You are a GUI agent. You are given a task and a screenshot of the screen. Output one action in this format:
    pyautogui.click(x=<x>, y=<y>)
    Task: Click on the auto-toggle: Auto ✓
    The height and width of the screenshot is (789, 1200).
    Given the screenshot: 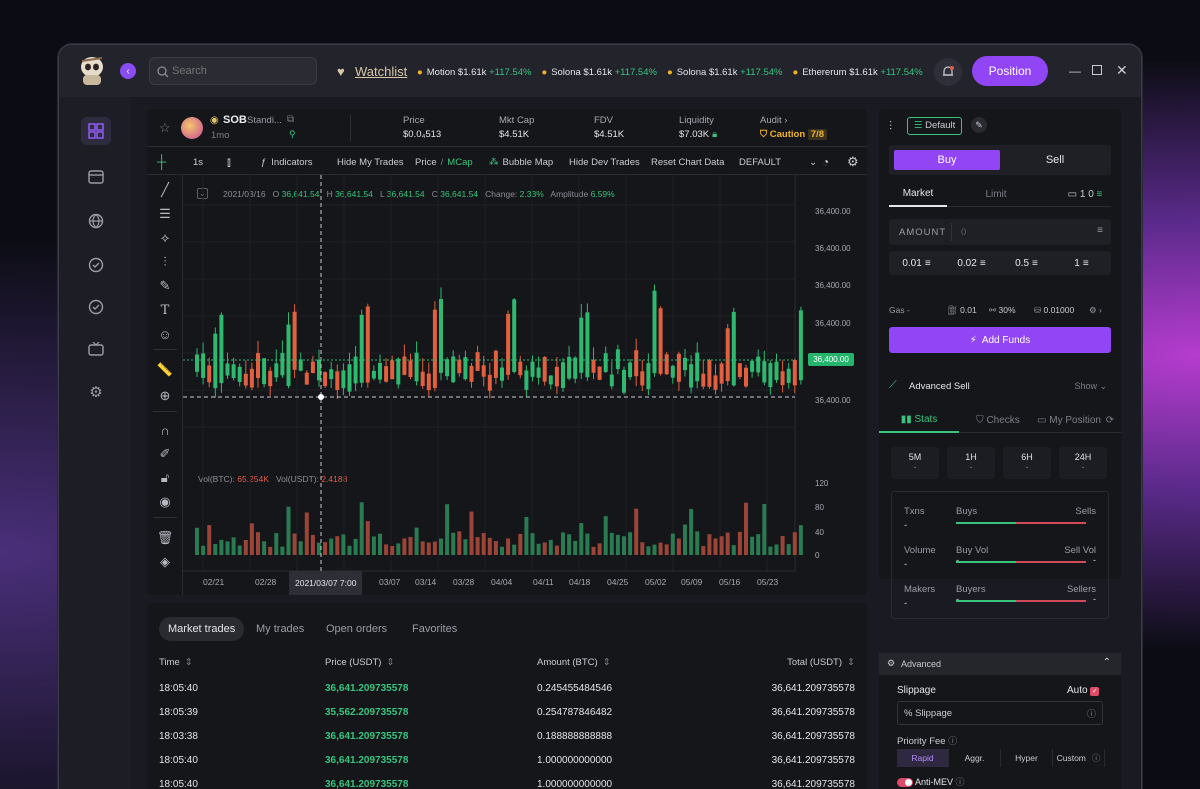 What is the action you would take?
    pyautogui.click(x=1083, y=690)
    